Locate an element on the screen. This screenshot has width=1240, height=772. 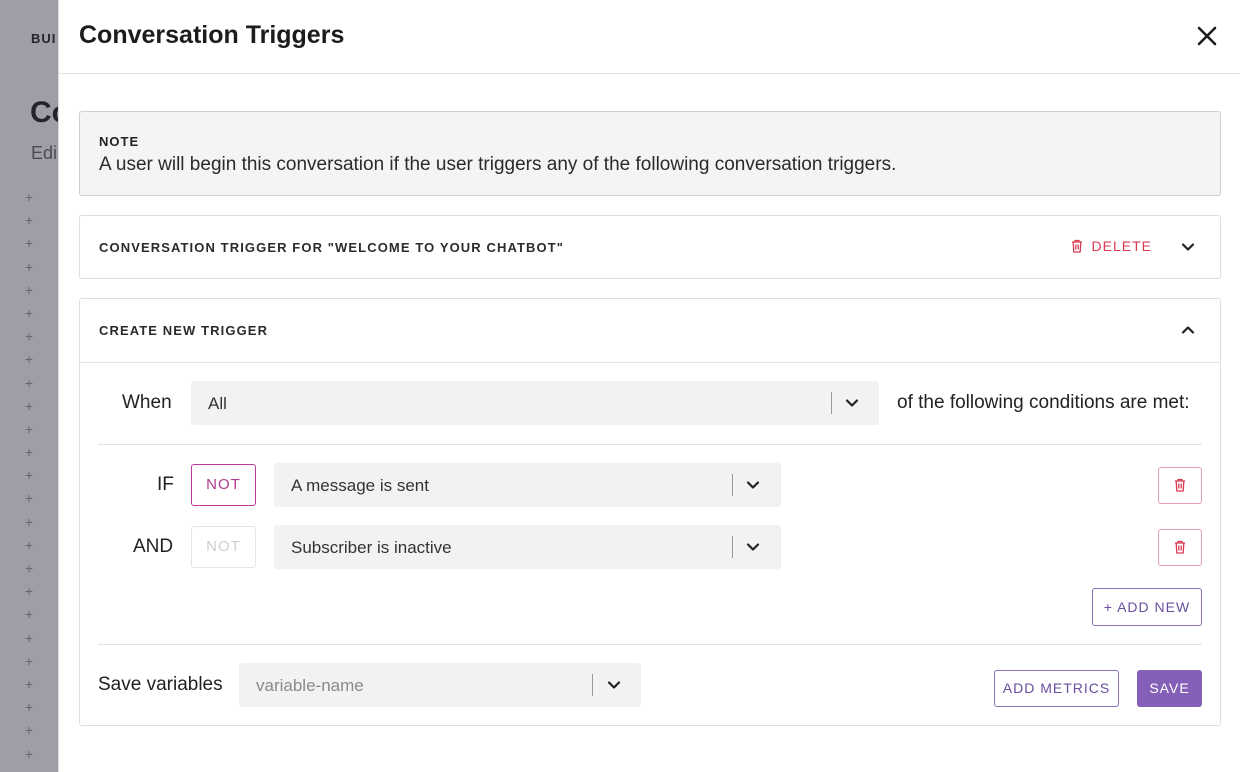
modal-title: Conversation Triggers is located at coordinates (212, 35).